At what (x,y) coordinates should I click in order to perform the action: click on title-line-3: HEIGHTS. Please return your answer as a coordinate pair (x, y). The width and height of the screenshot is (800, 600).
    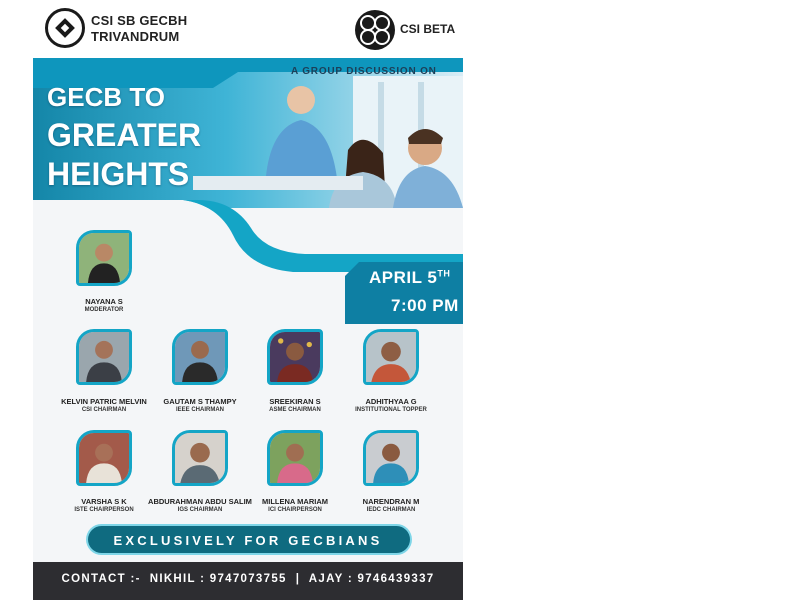
    Looking at the image, I should click on (118, 174).